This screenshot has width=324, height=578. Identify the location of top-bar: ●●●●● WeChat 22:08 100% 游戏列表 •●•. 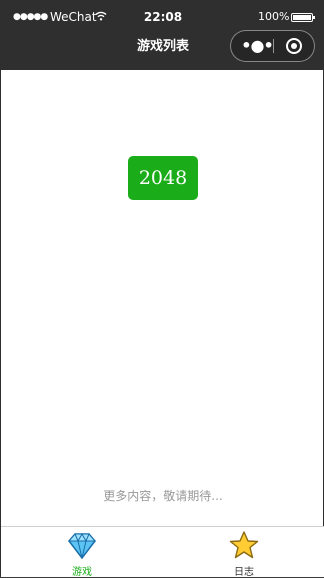
(162, 35).